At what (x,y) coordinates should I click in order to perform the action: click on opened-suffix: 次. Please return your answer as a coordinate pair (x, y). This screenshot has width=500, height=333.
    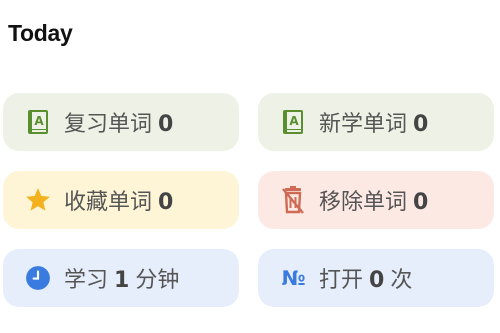
    Looking at the image, I should click on (401, 280).